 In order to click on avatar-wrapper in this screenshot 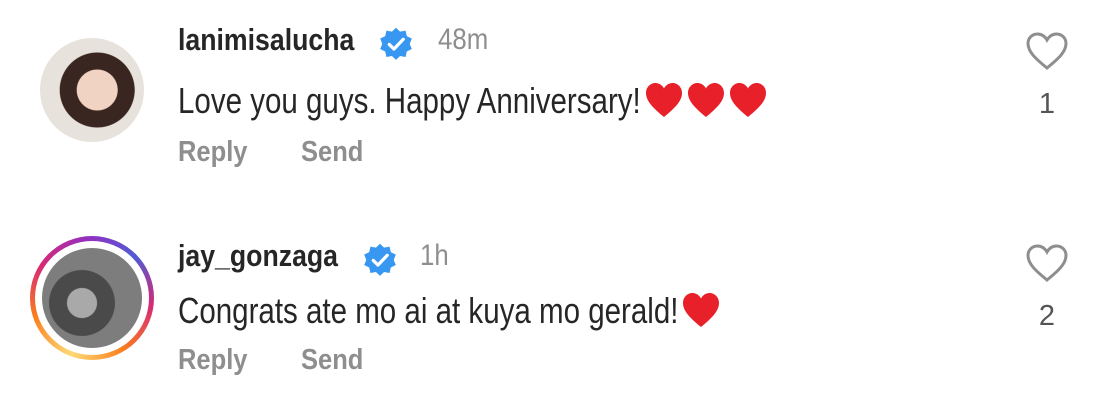, I will do `click(92, 90)`.